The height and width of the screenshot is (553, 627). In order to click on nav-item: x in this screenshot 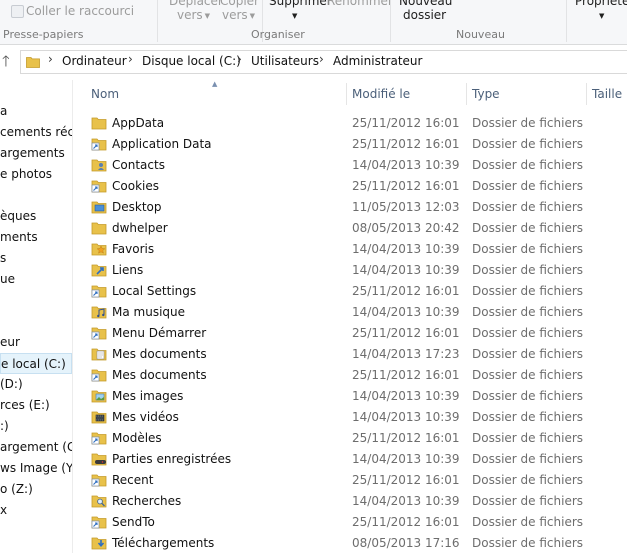, I will do `click(3, 510)`.